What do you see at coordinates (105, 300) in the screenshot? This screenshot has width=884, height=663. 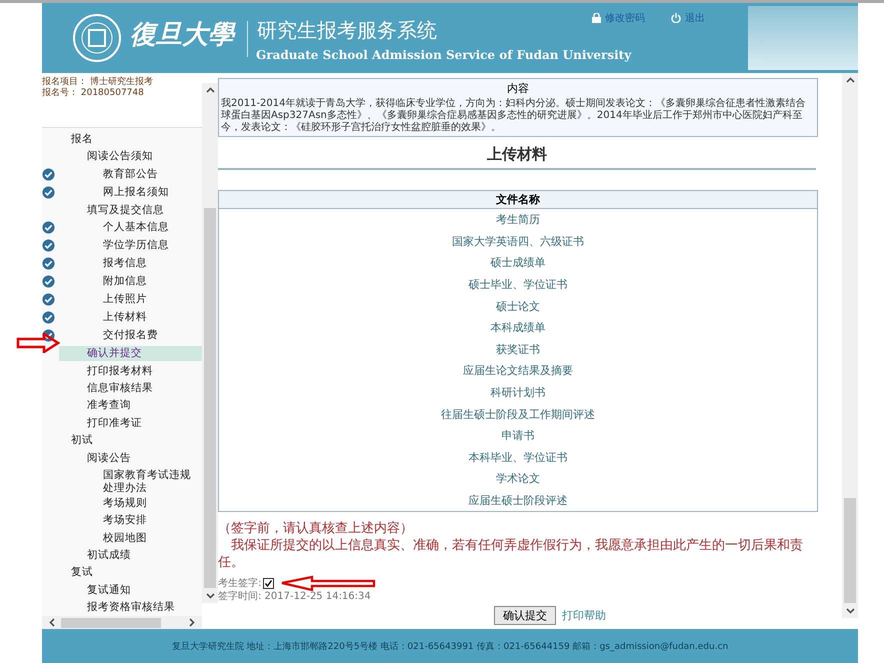 I see `nav-item: 上传照片` at bounding box center [105, 300].